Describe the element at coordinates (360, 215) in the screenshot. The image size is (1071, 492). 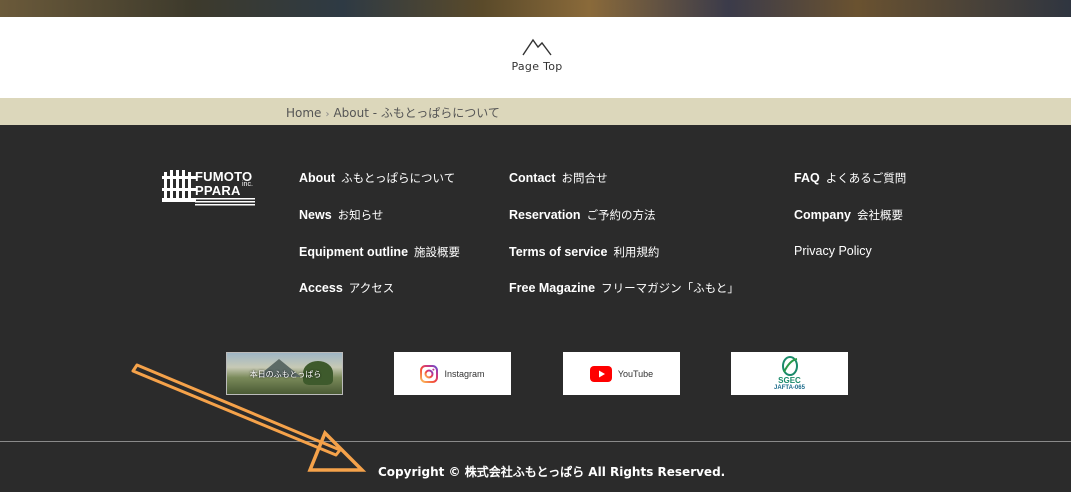
I see `footer-link-label-ja: お知らせ` at that location.